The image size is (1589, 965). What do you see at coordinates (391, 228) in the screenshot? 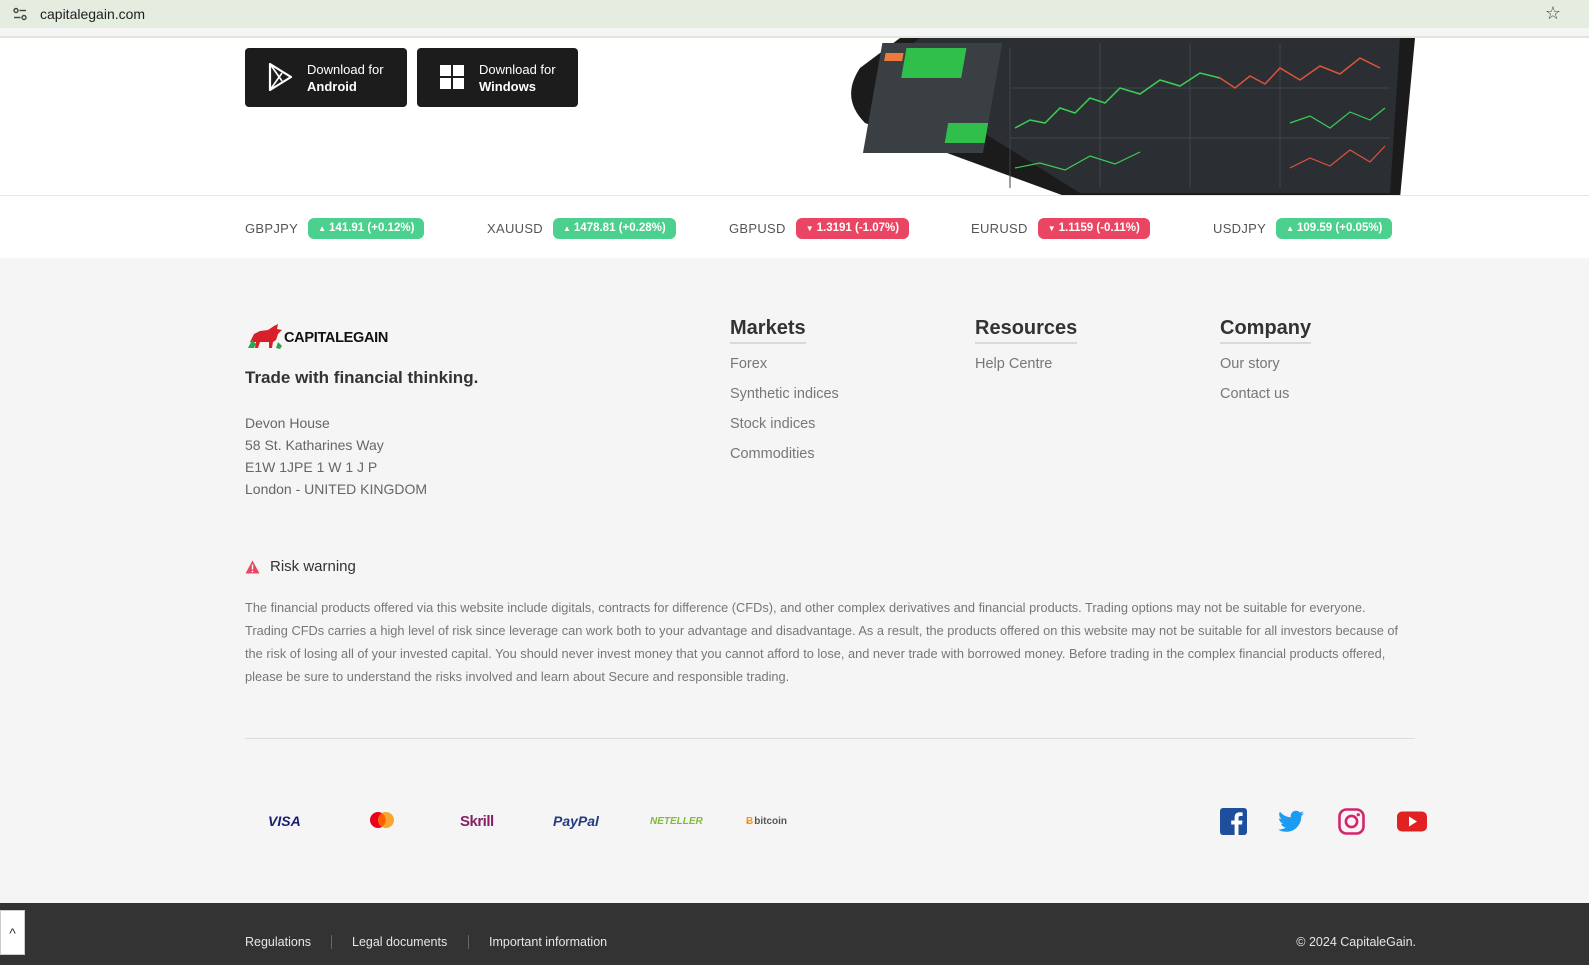
I see `ticker-change: (+0.12%)` at bounding box center [391, 228].